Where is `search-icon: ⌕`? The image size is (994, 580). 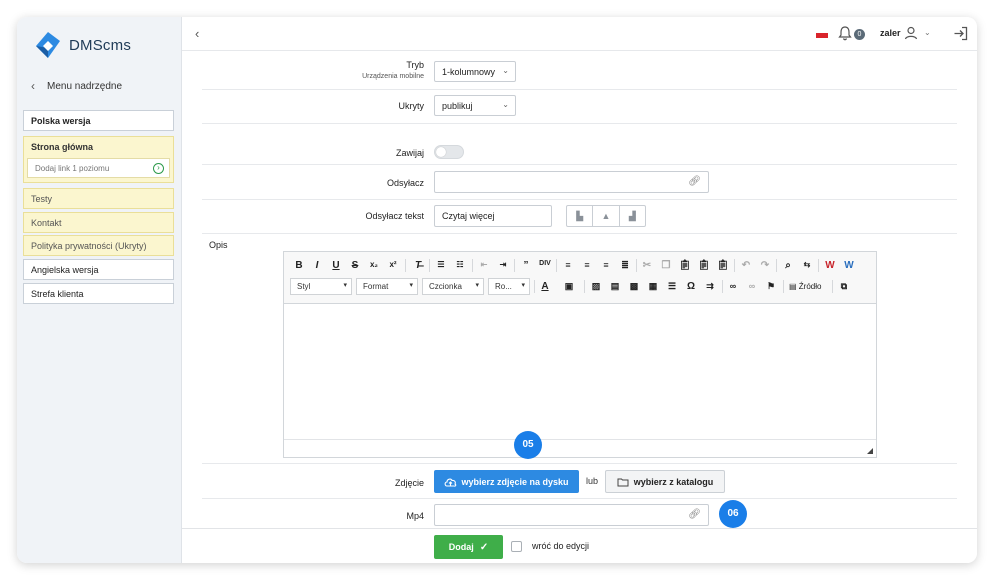
search-icon: ⌕ is located at coordinates (788, 265).